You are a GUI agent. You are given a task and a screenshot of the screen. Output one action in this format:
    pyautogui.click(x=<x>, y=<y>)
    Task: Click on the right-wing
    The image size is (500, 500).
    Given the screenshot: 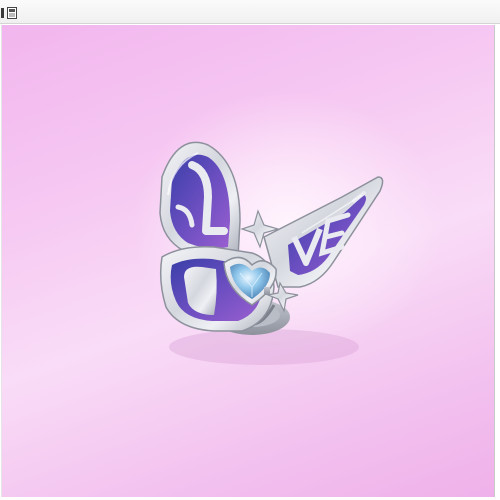 What is the action you would take?
    pyautogui.click(x=323, y=232)
    